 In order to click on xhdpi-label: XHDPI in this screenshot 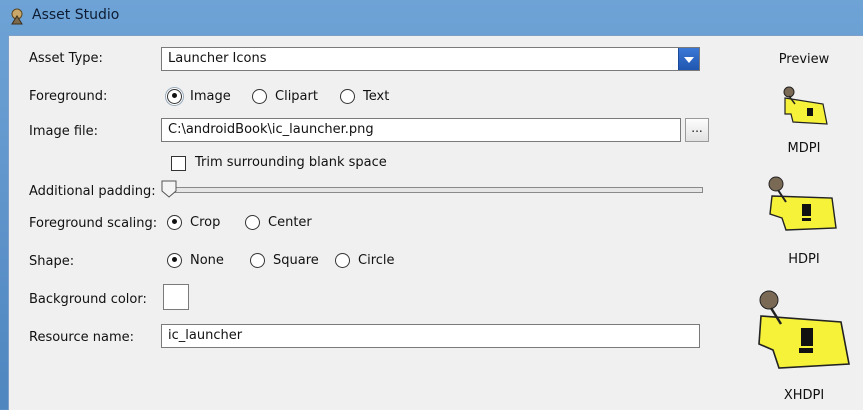, I will do `click(804, 395)`.